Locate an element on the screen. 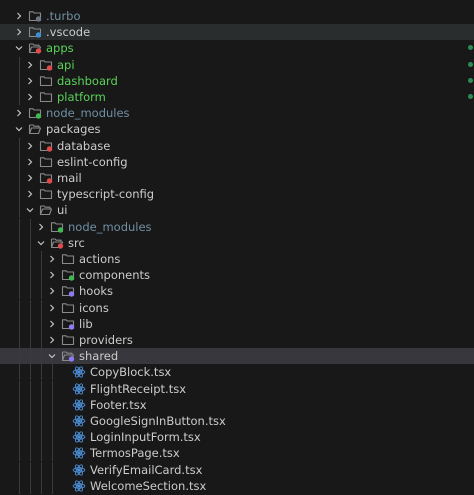 The image size is (474, 495). folder-label: mail is located at coordinates (69, 178).